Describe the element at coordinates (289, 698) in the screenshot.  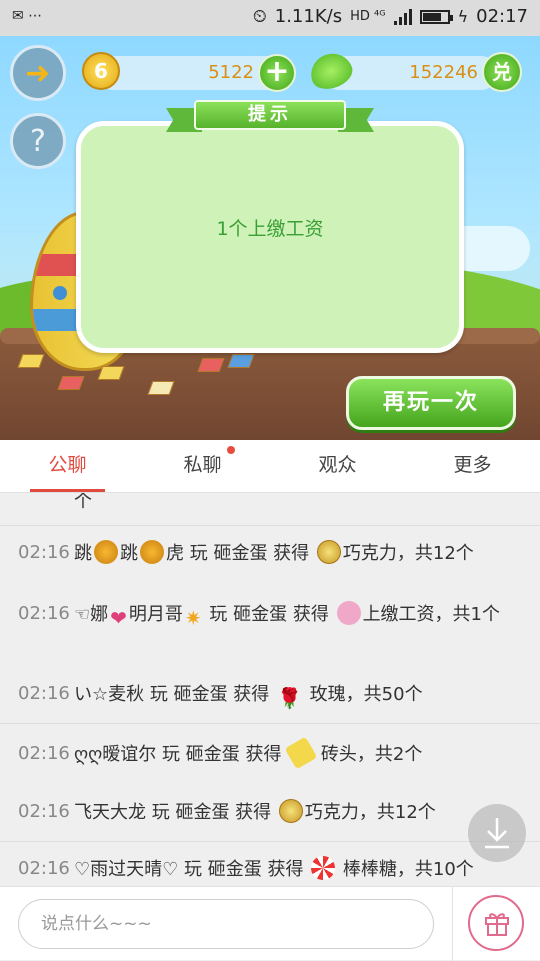
I see `rose-gift-icon: 🌹` at that location.